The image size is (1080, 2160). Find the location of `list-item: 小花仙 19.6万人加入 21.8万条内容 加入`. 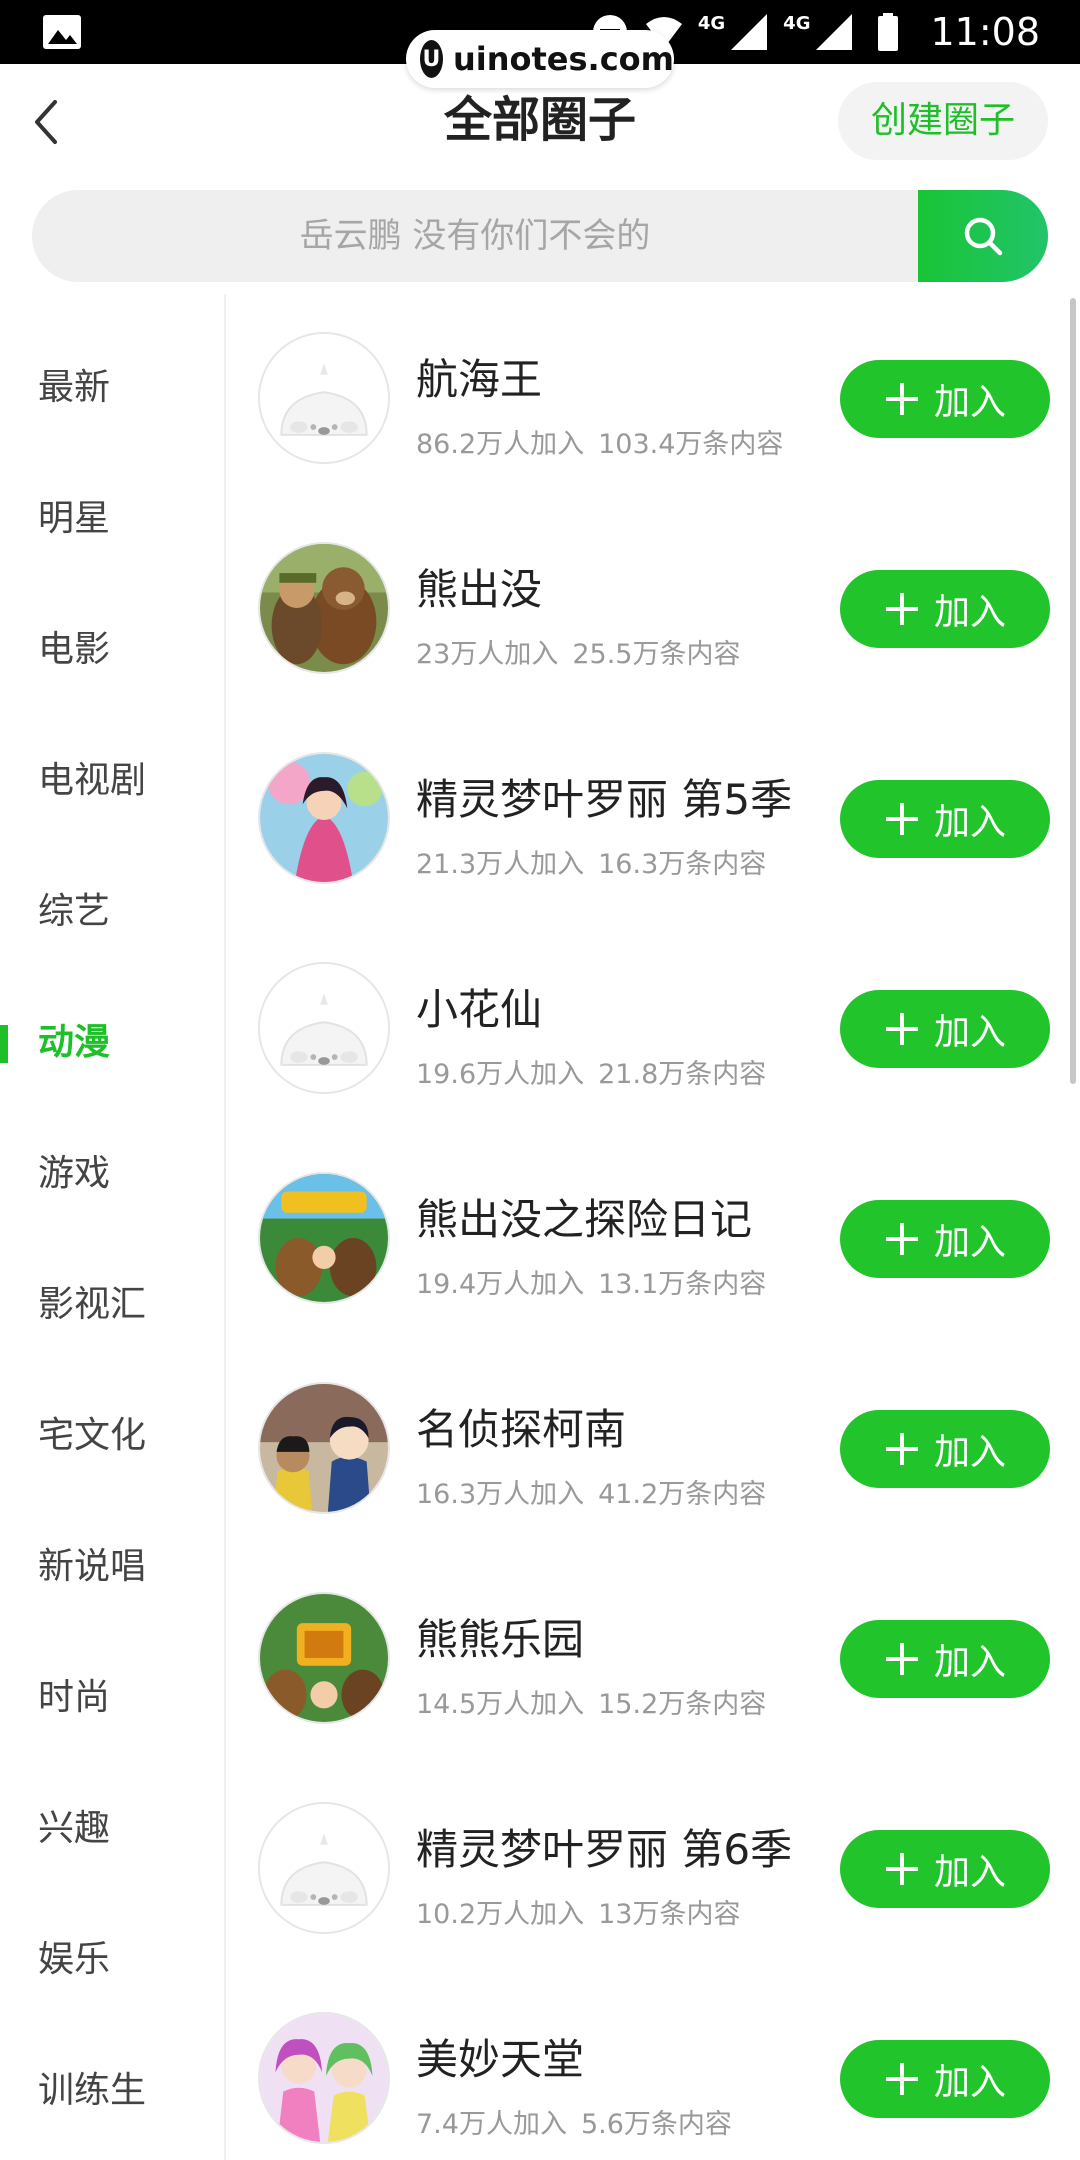

list-item: 小花仙 19.6万人加入 21.8万条内容 加入 is located at coordinates (646, 1029).